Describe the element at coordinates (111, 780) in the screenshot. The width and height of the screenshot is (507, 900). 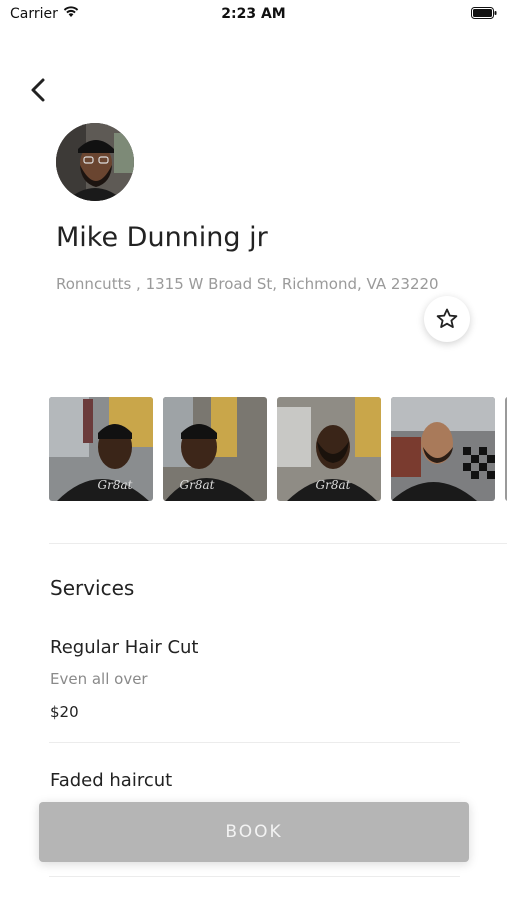
I see `service-name: Faded haircut` at that location.